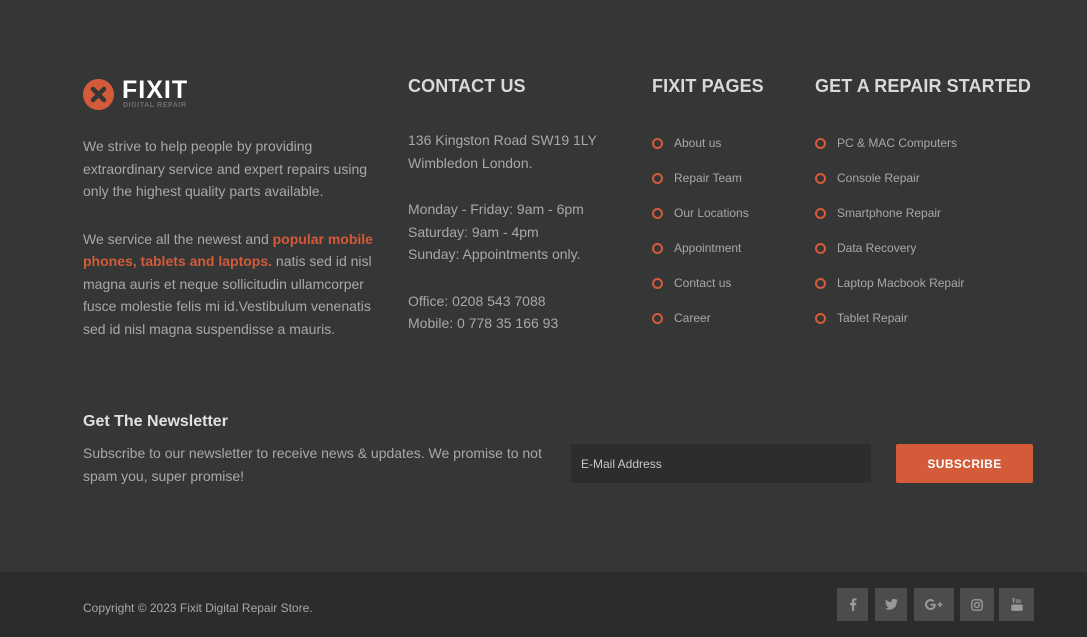 This screenshot has width=1087, height=637. What do you see at coordinates (98, 94) in the screenshot?
I see `logo-x-icon` at bounding box center [98, 94].